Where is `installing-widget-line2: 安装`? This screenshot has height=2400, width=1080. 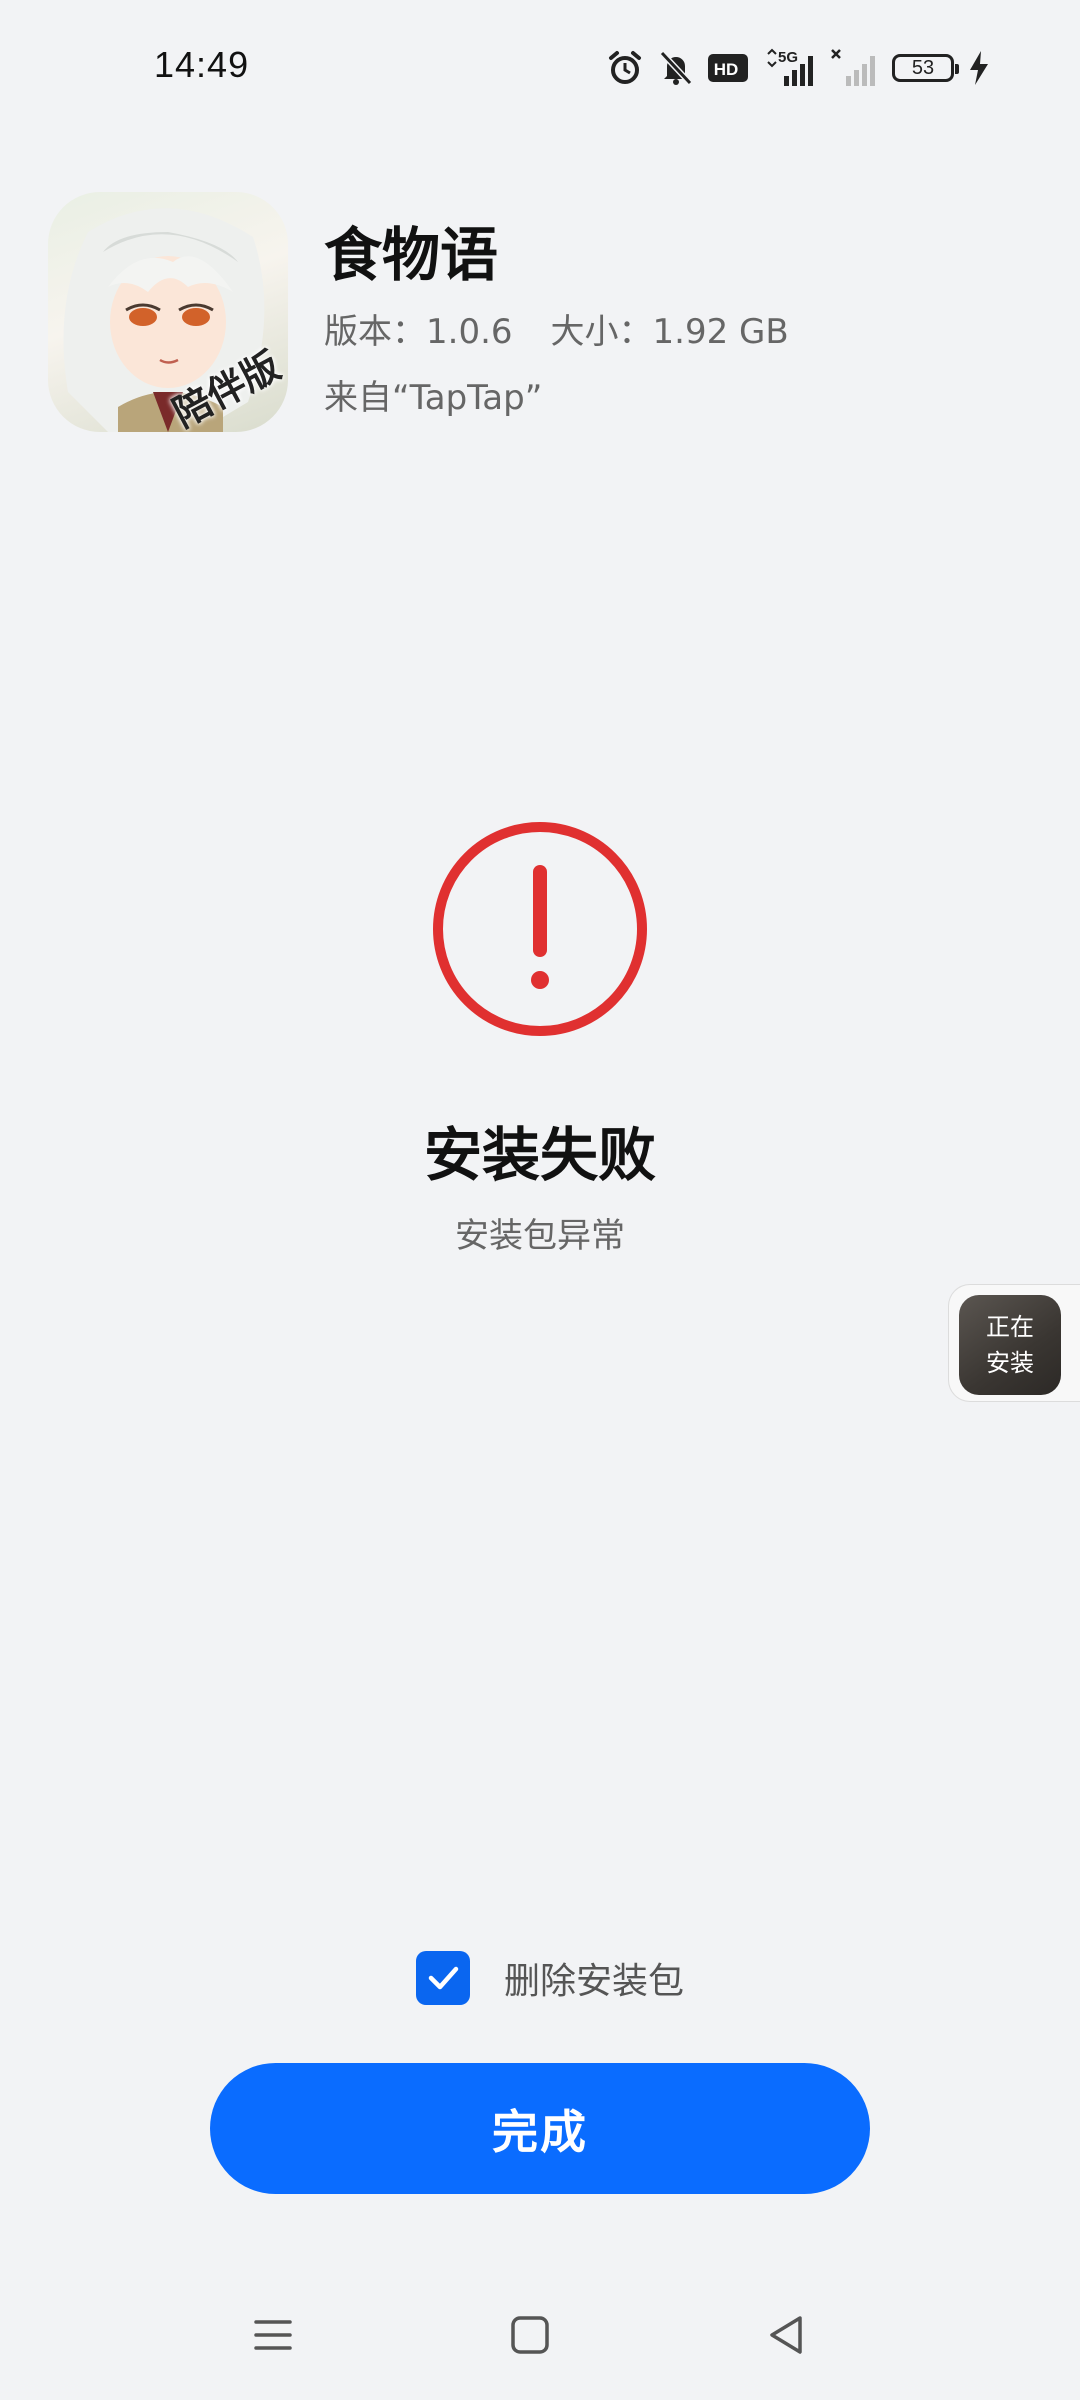
installing-widget-line2: 安装 is located at coordinates (1010, 1363).